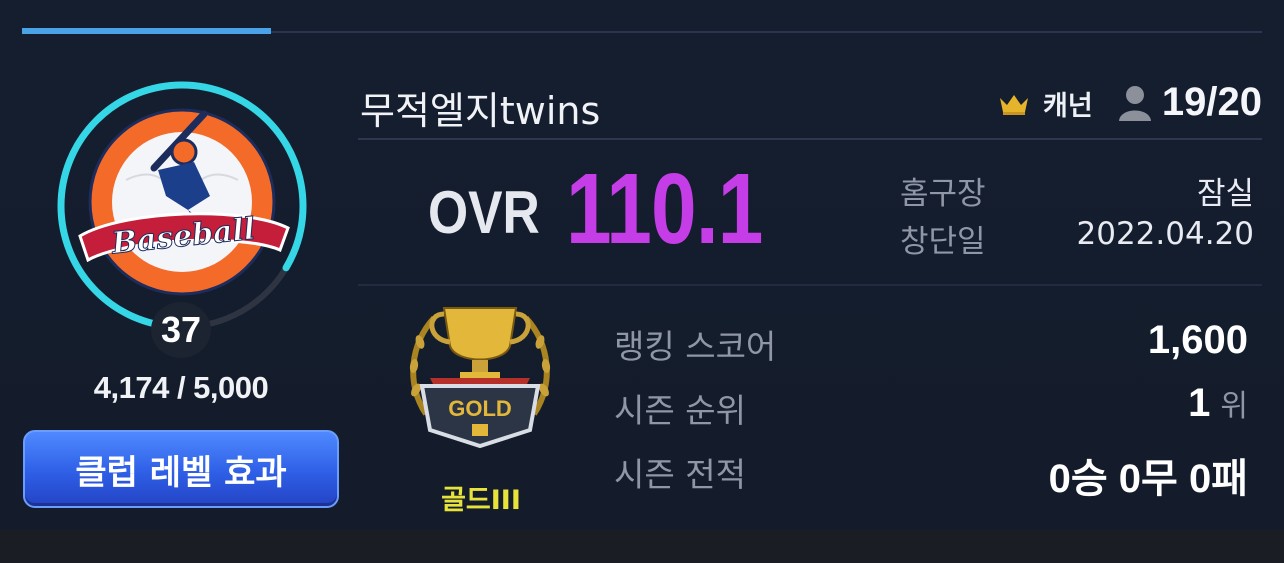  What do you see at coordinates (664, 209) in the screenshot?
I see `ovr-value: 110.1` at bounding box center [664, 209].